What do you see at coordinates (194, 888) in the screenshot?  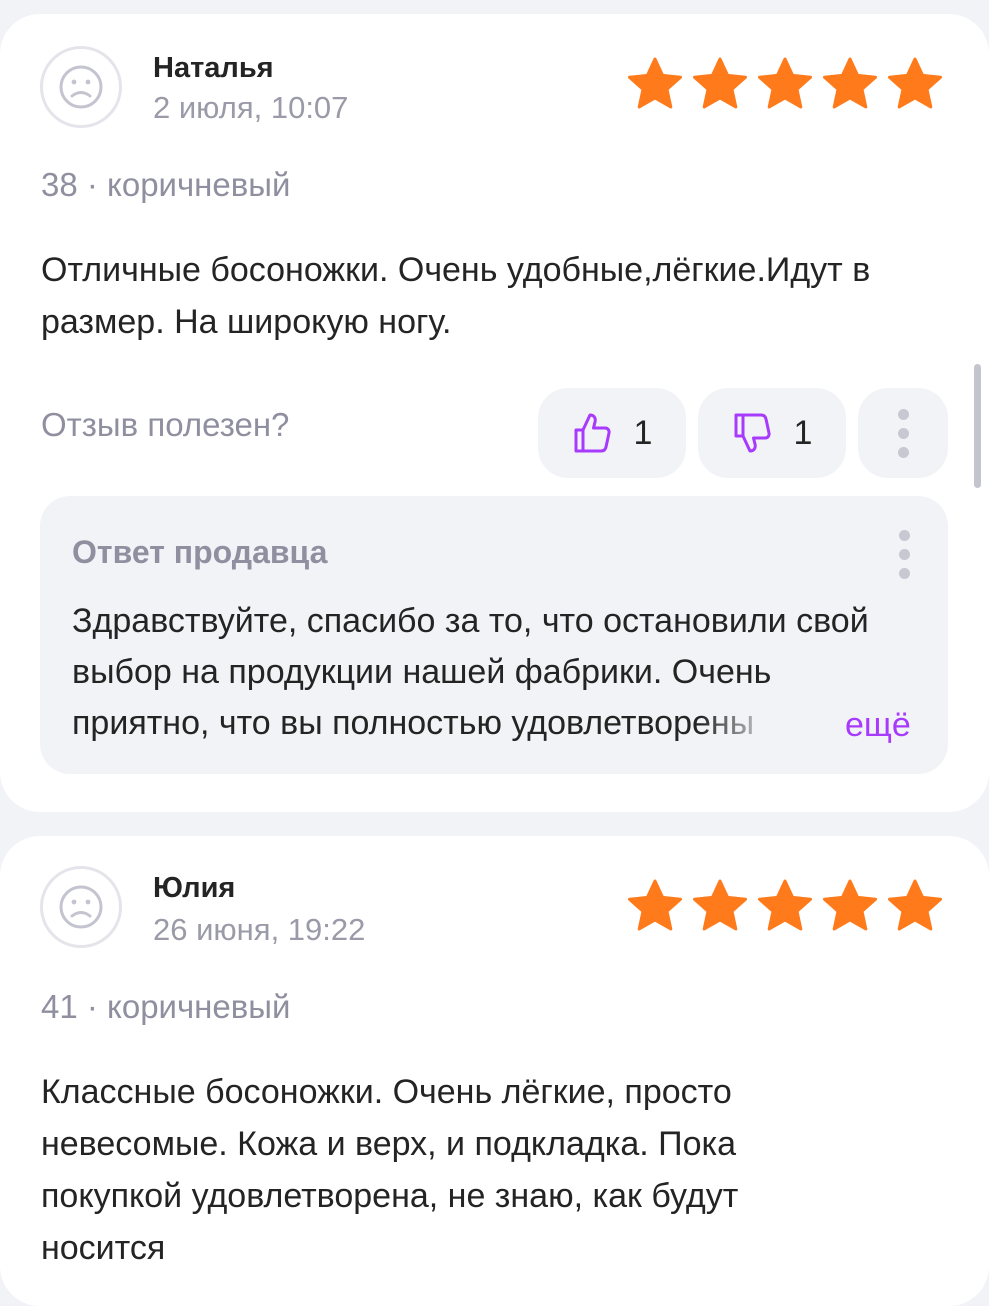 I see `review-author: Юлия` at bounding box center [194, 888].